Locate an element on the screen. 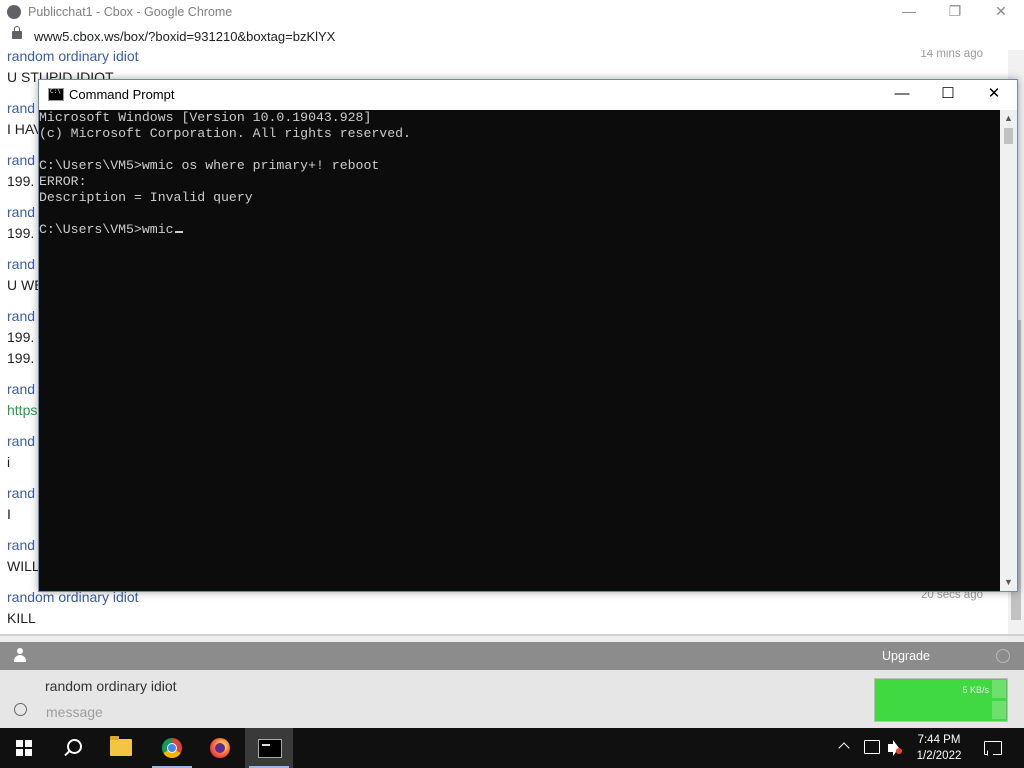 The height and width of the screenshot is (768, 1024). globe-icon is located at coordinates (14, 12).